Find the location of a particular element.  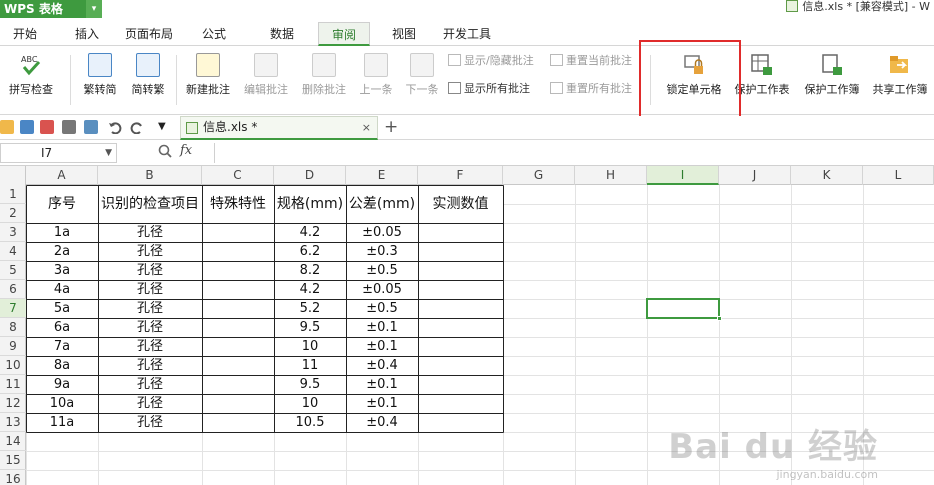

new-comment-button: 新建批注 is located at coordinates (208, 72).